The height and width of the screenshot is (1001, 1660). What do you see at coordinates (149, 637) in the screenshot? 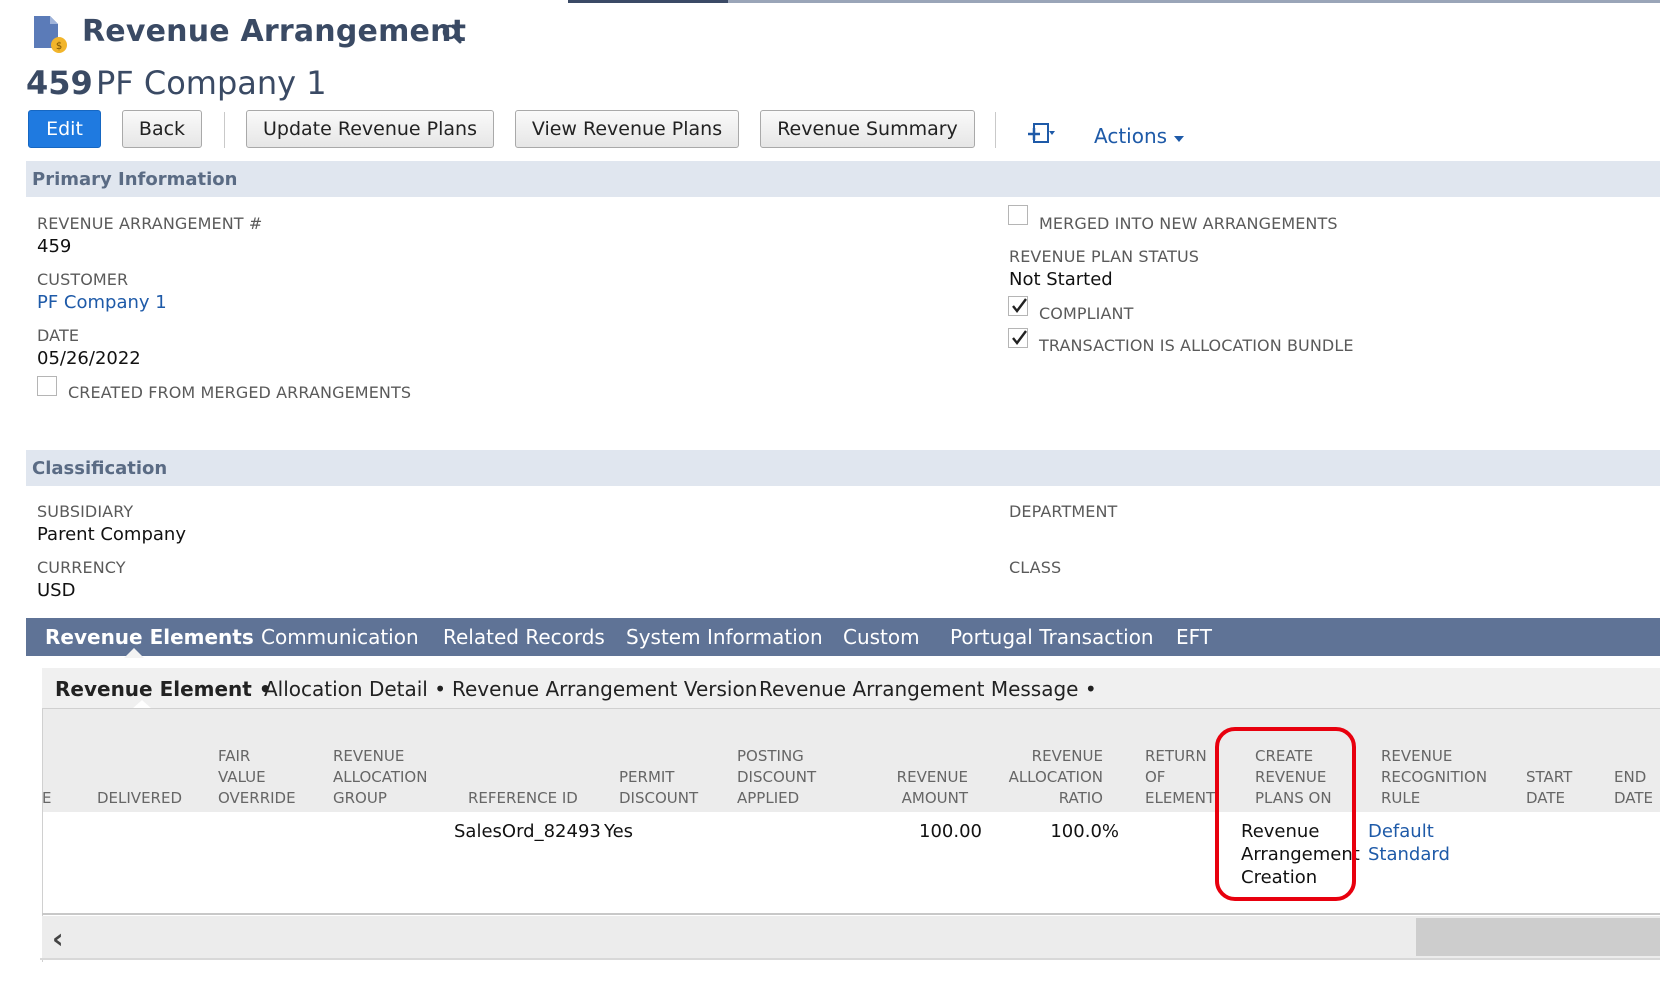
I see `tab-revenue-elements: Revenue Elements` at bounding box center [149, 637].